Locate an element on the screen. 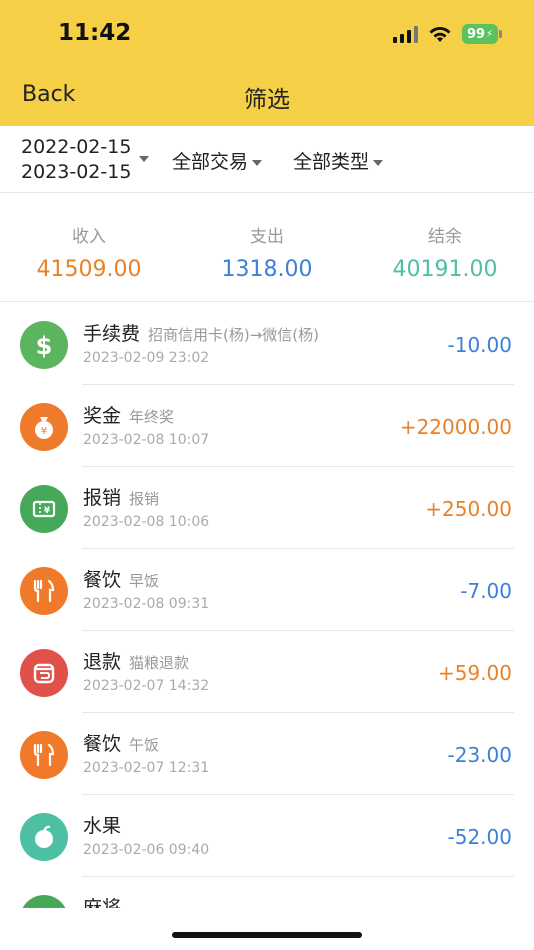 This screenshot has width=534, height=950. list-item: $ 手续费 招商信用卡(杨)→微信(杨) 2023-02-09 23:02 -10.00 is located at coordinates (267, 344).